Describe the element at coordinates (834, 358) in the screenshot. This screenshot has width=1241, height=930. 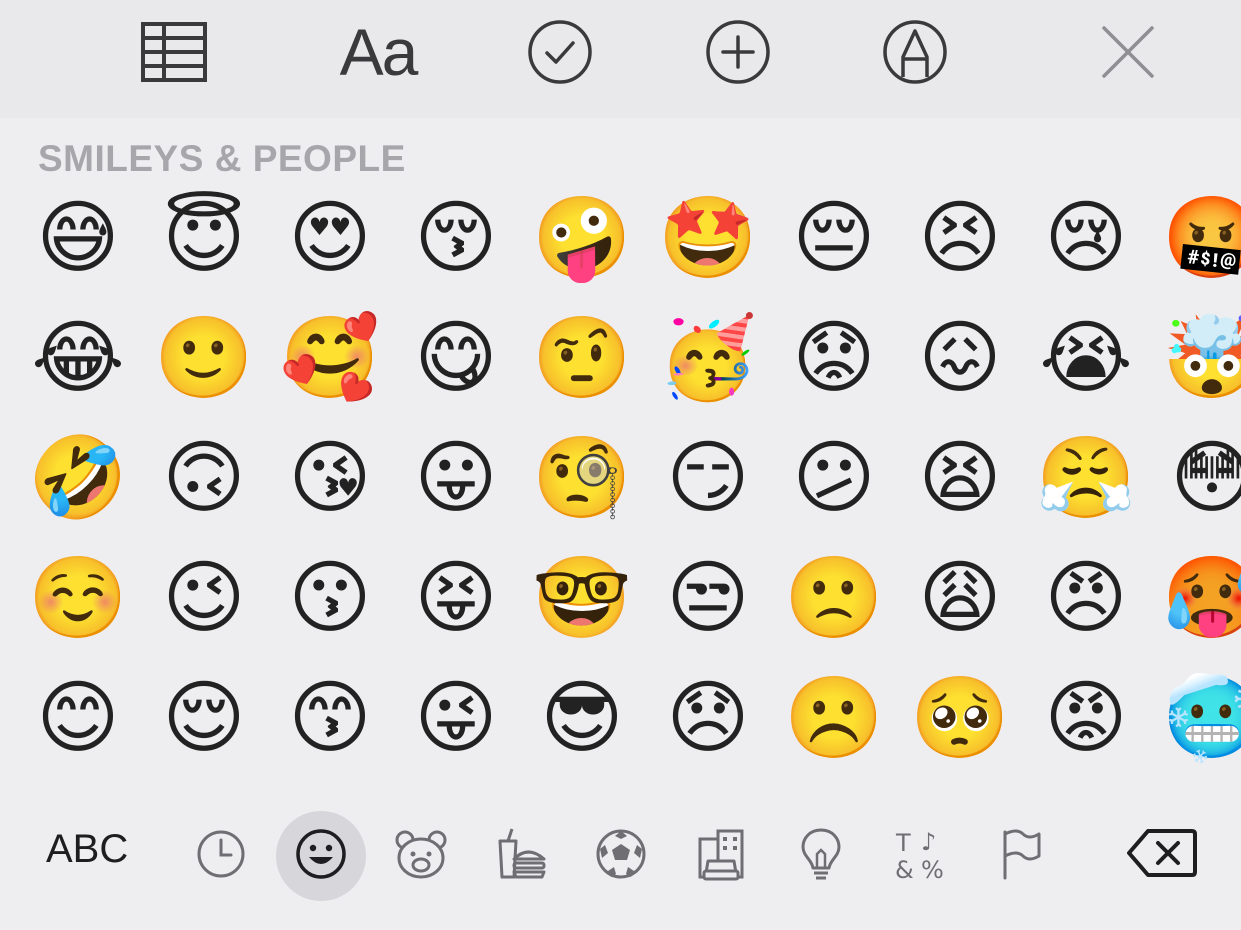
I see `emoji-key: 😟` at that location.